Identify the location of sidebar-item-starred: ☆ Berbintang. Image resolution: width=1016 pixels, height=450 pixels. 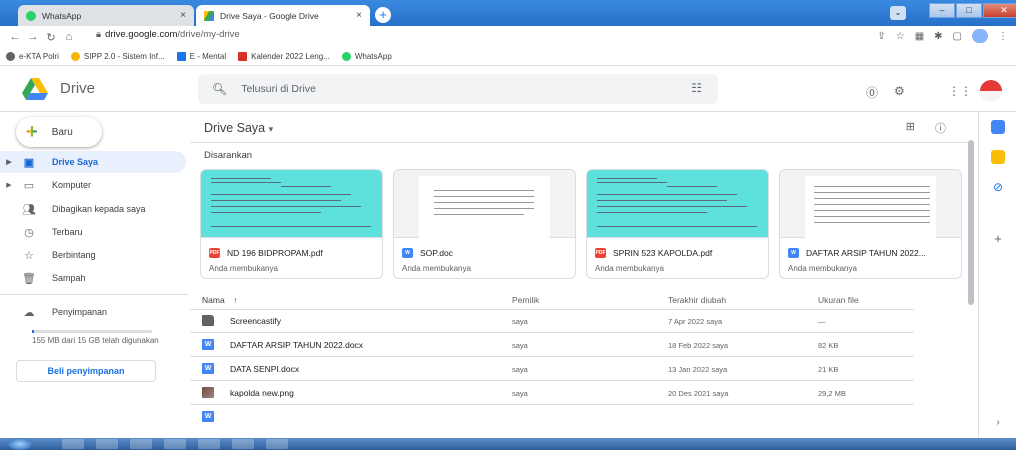
(93, 255).